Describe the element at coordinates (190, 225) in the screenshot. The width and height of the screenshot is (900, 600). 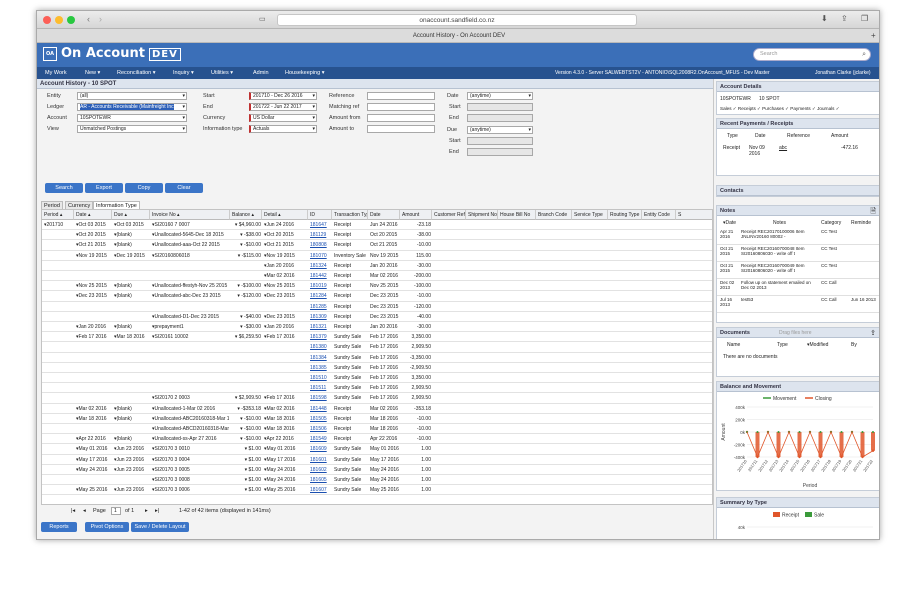
I see `col-invoice-cell: ▾SI20160 7 0007` at that location.